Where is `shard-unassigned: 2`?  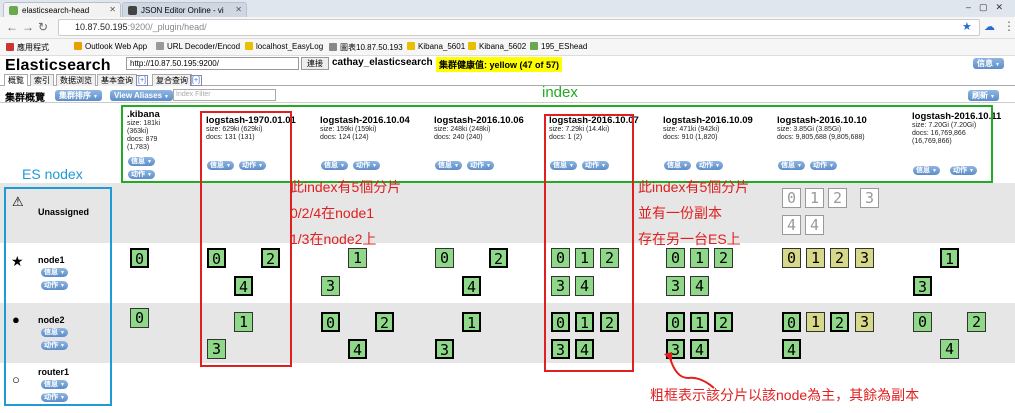
shard-unassigned: 2 is located at coordinates (837, 198).